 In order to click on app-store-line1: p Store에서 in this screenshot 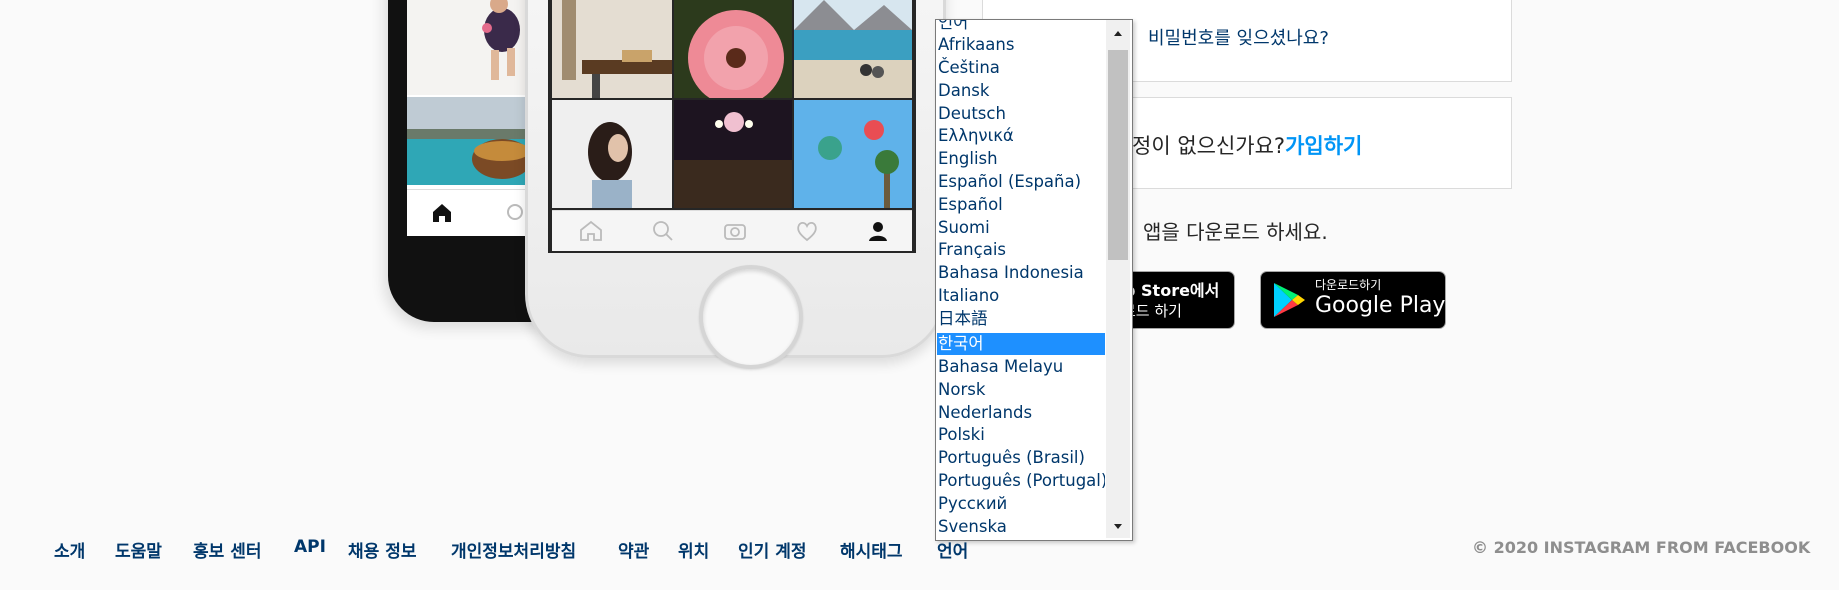, I will do `click(1172, 290)`.